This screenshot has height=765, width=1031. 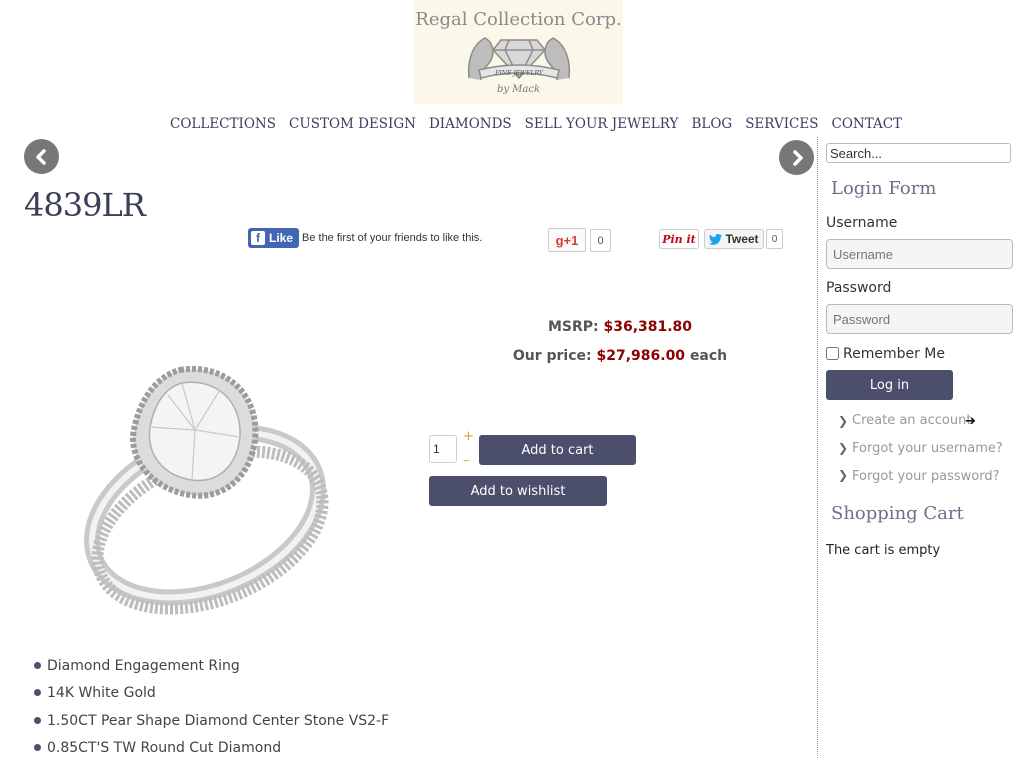 What do you see at coordinates (867, 124) in the screenshot?
I see `nav-item-contact: CONTACT` at bounding box center [867, 124].